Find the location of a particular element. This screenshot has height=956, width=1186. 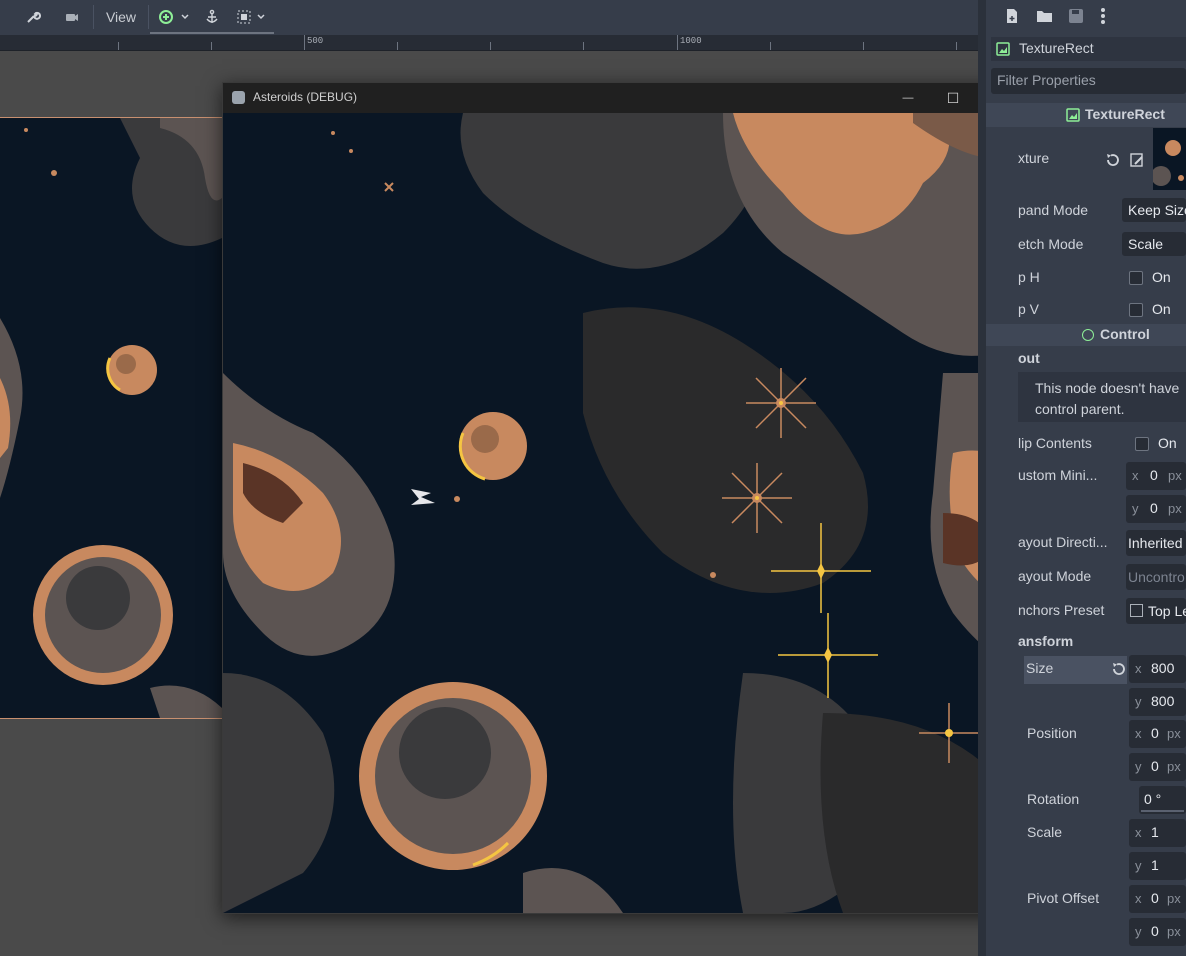

filter-properties-input: Filter Properties is located at coordinates (1088, 81).